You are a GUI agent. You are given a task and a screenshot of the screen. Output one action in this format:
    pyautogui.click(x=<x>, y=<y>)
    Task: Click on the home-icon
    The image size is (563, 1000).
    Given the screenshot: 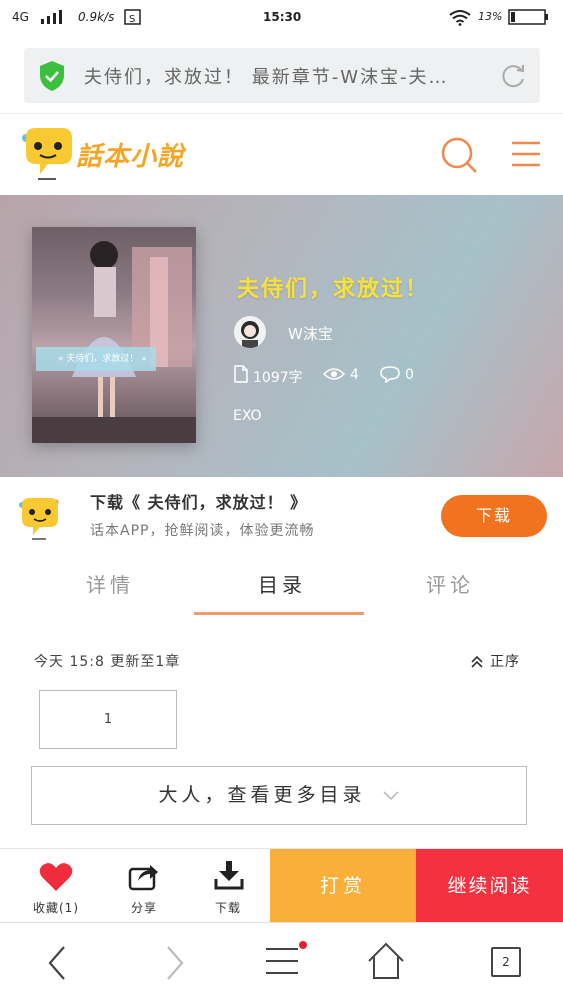 What is the action you would take?
    pyautogui.click(x=386, y=961)
    